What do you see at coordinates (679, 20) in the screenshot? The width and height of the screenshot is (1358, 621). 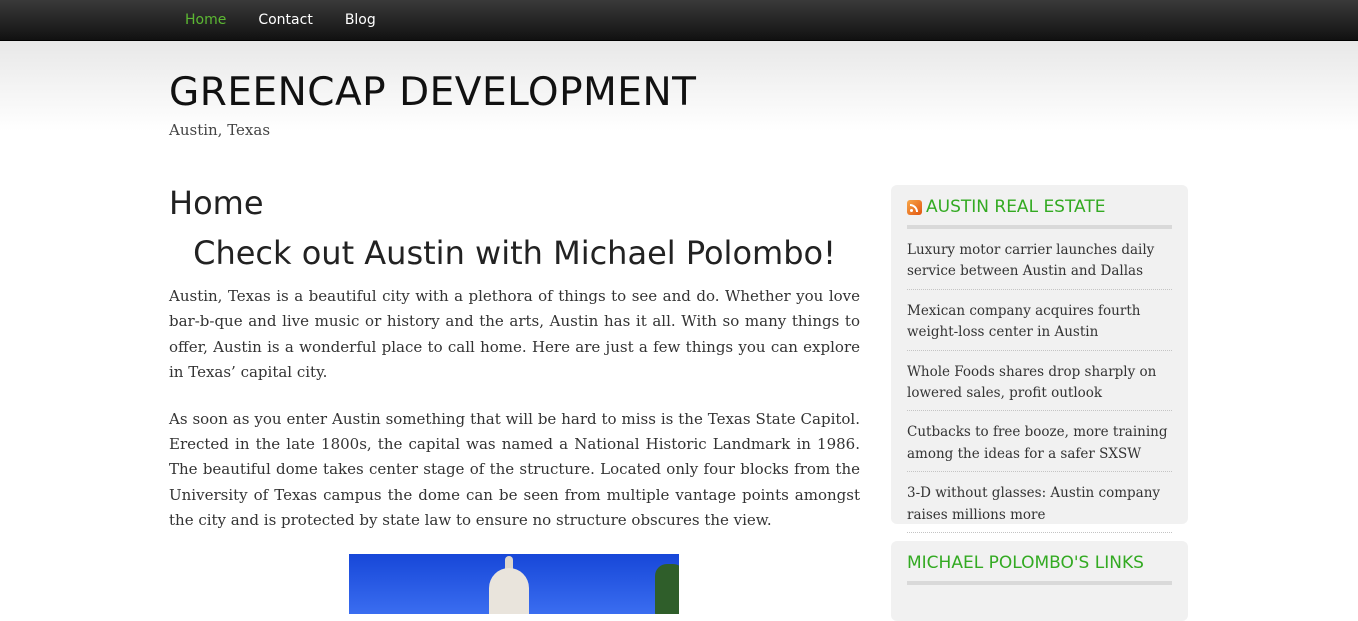 I see `top-nav-bar: Home Contact Blog` at bounding box center [679, 20].